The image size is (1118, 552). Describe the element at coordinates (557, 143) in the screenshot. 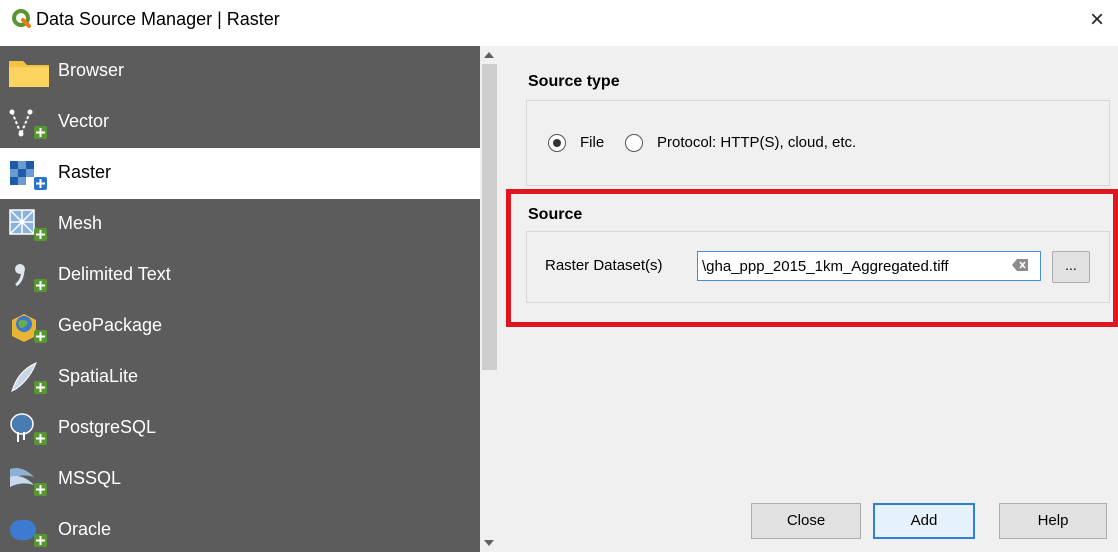

I see `file-radio` at that location.